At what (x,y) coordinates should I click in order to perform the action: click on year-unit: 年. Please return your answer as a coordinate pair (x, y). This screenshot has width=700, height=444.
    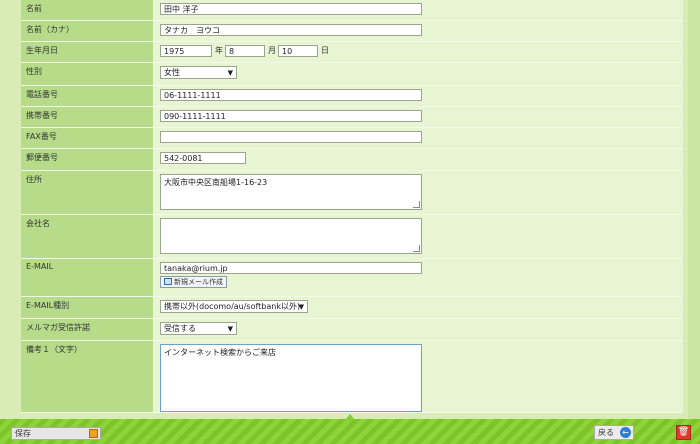
    Looking at the image, I should click on (219, 50).